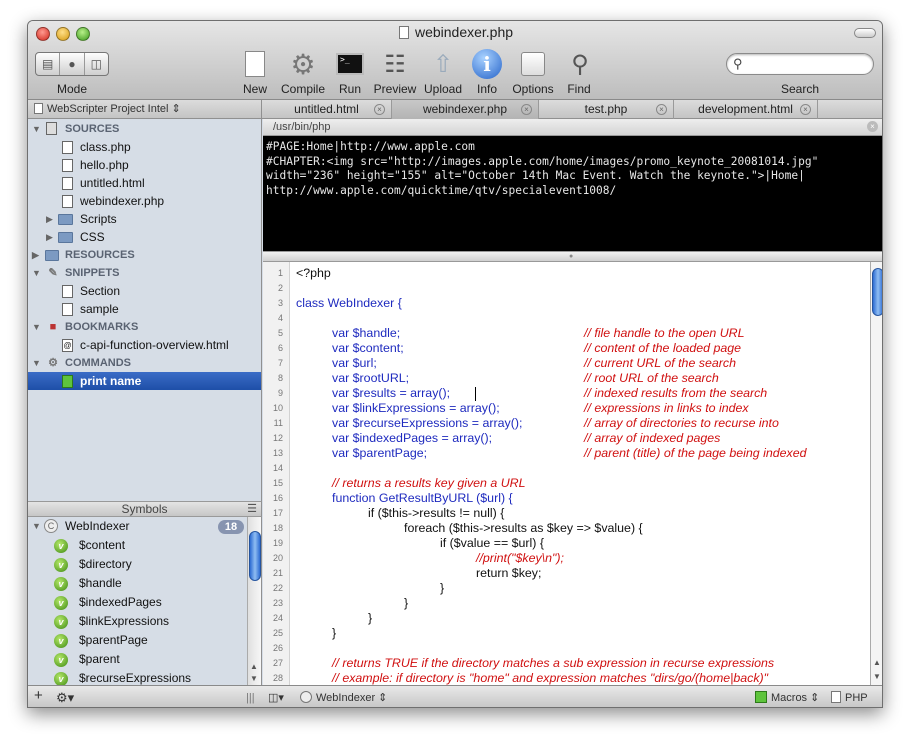  Describe the element at coordinates (666, 408) in the screenshot. I see `inline-comment: // expressions in links to index` at that location.